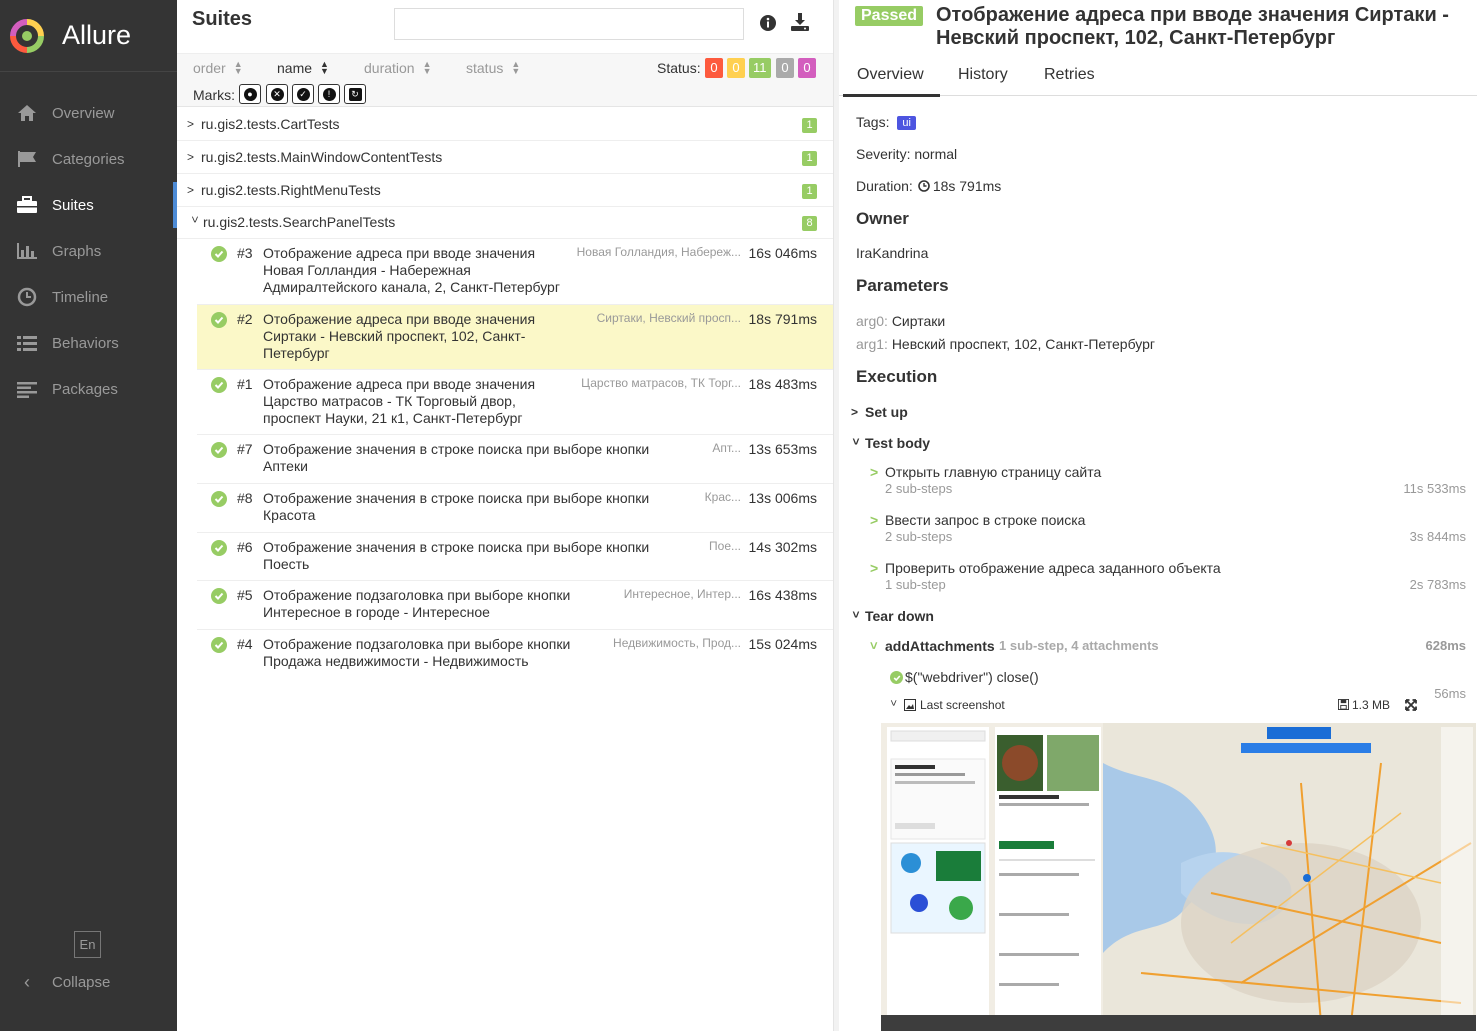 This screenshot has width=1477, height=1031. I want to click on mark-flaky-toggle: ●, so click(250, 94).